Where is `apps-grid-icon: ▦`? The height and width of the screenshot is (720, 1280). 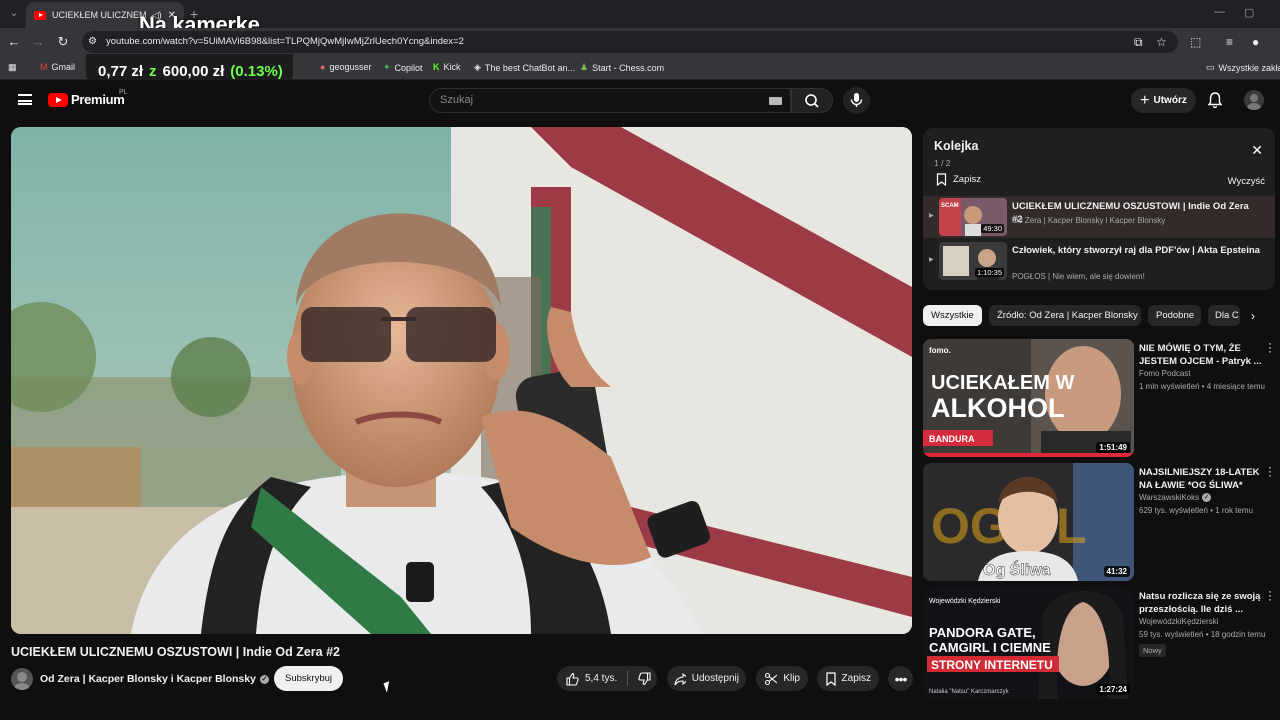
apps-grid-icon: ▦ is located at coordinates (12, 67).